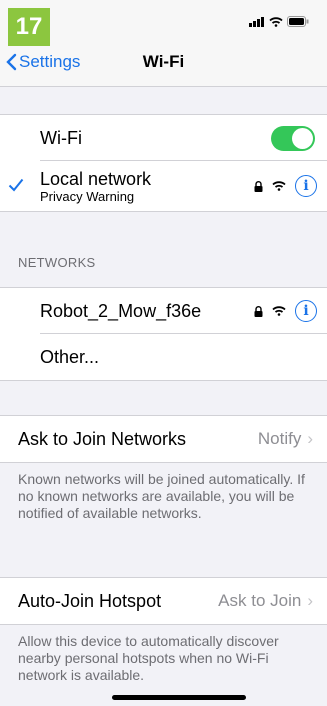  Describe the element at coordinates (302, 138) in the screenshot. I see `toggle-knob` at that location.